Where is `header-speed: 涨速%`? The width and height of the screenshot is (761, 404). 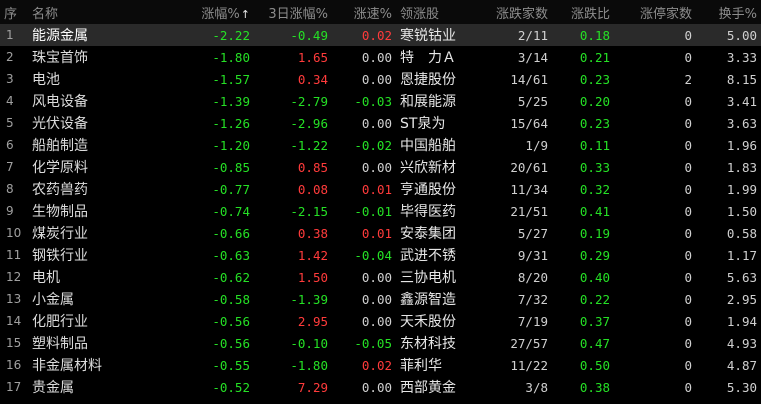 header-speed: 涨速% is located at coordinates (364, 12).